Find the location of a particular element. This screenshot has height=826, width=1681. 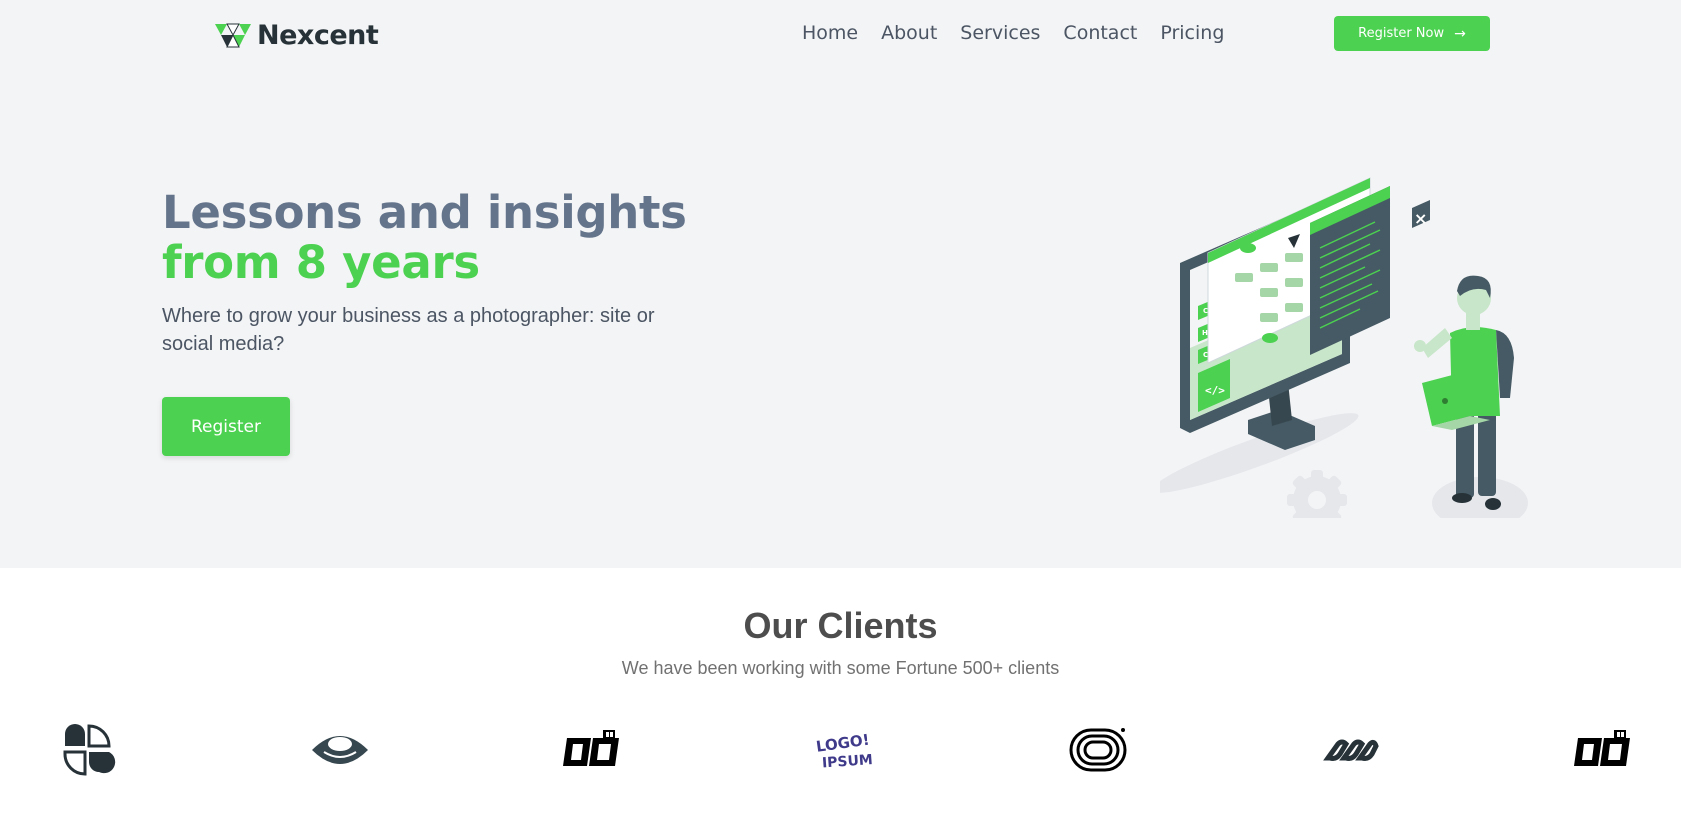

hero-title-line1: Lessons and insights is located at coordinates (424, 212).